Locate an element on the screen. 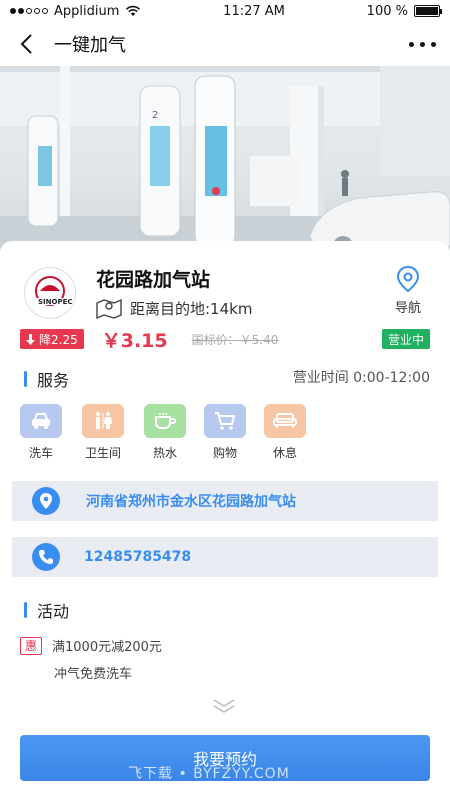 This screenshot has width=450, height=800. service-item-restroom: 卫生间 is located at coordinates (103, 432).